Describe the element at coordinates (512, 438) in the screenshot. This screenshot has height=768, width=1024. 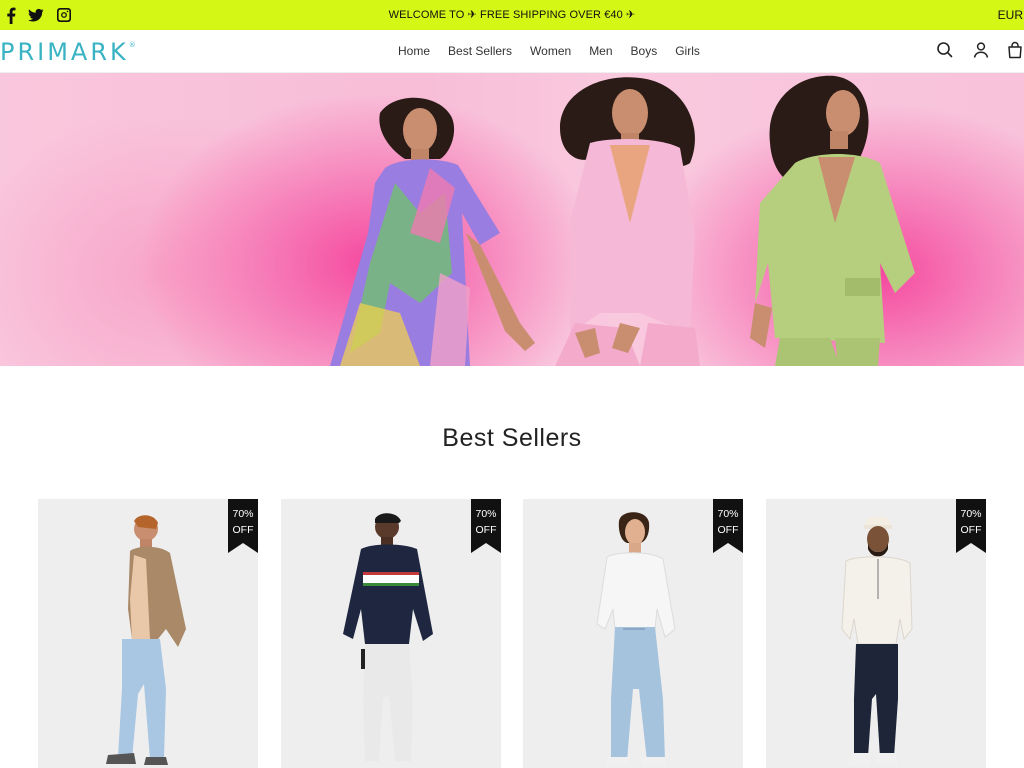
I see `best-sellers-title: Best Sellers` at that location.